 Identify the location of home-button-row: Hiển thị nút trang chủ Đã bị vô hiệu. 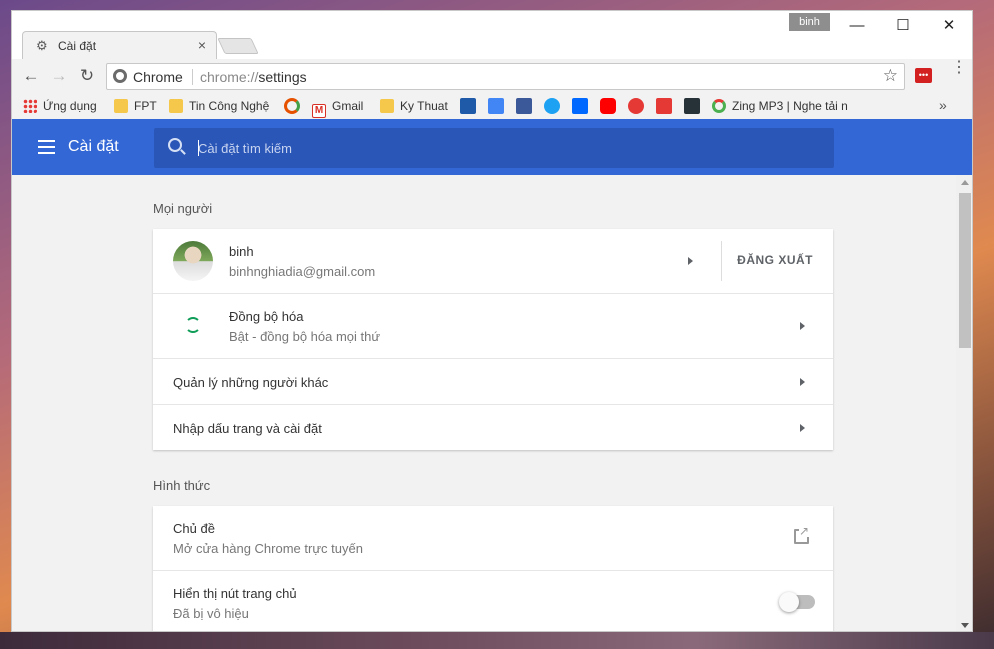
(493, 601).